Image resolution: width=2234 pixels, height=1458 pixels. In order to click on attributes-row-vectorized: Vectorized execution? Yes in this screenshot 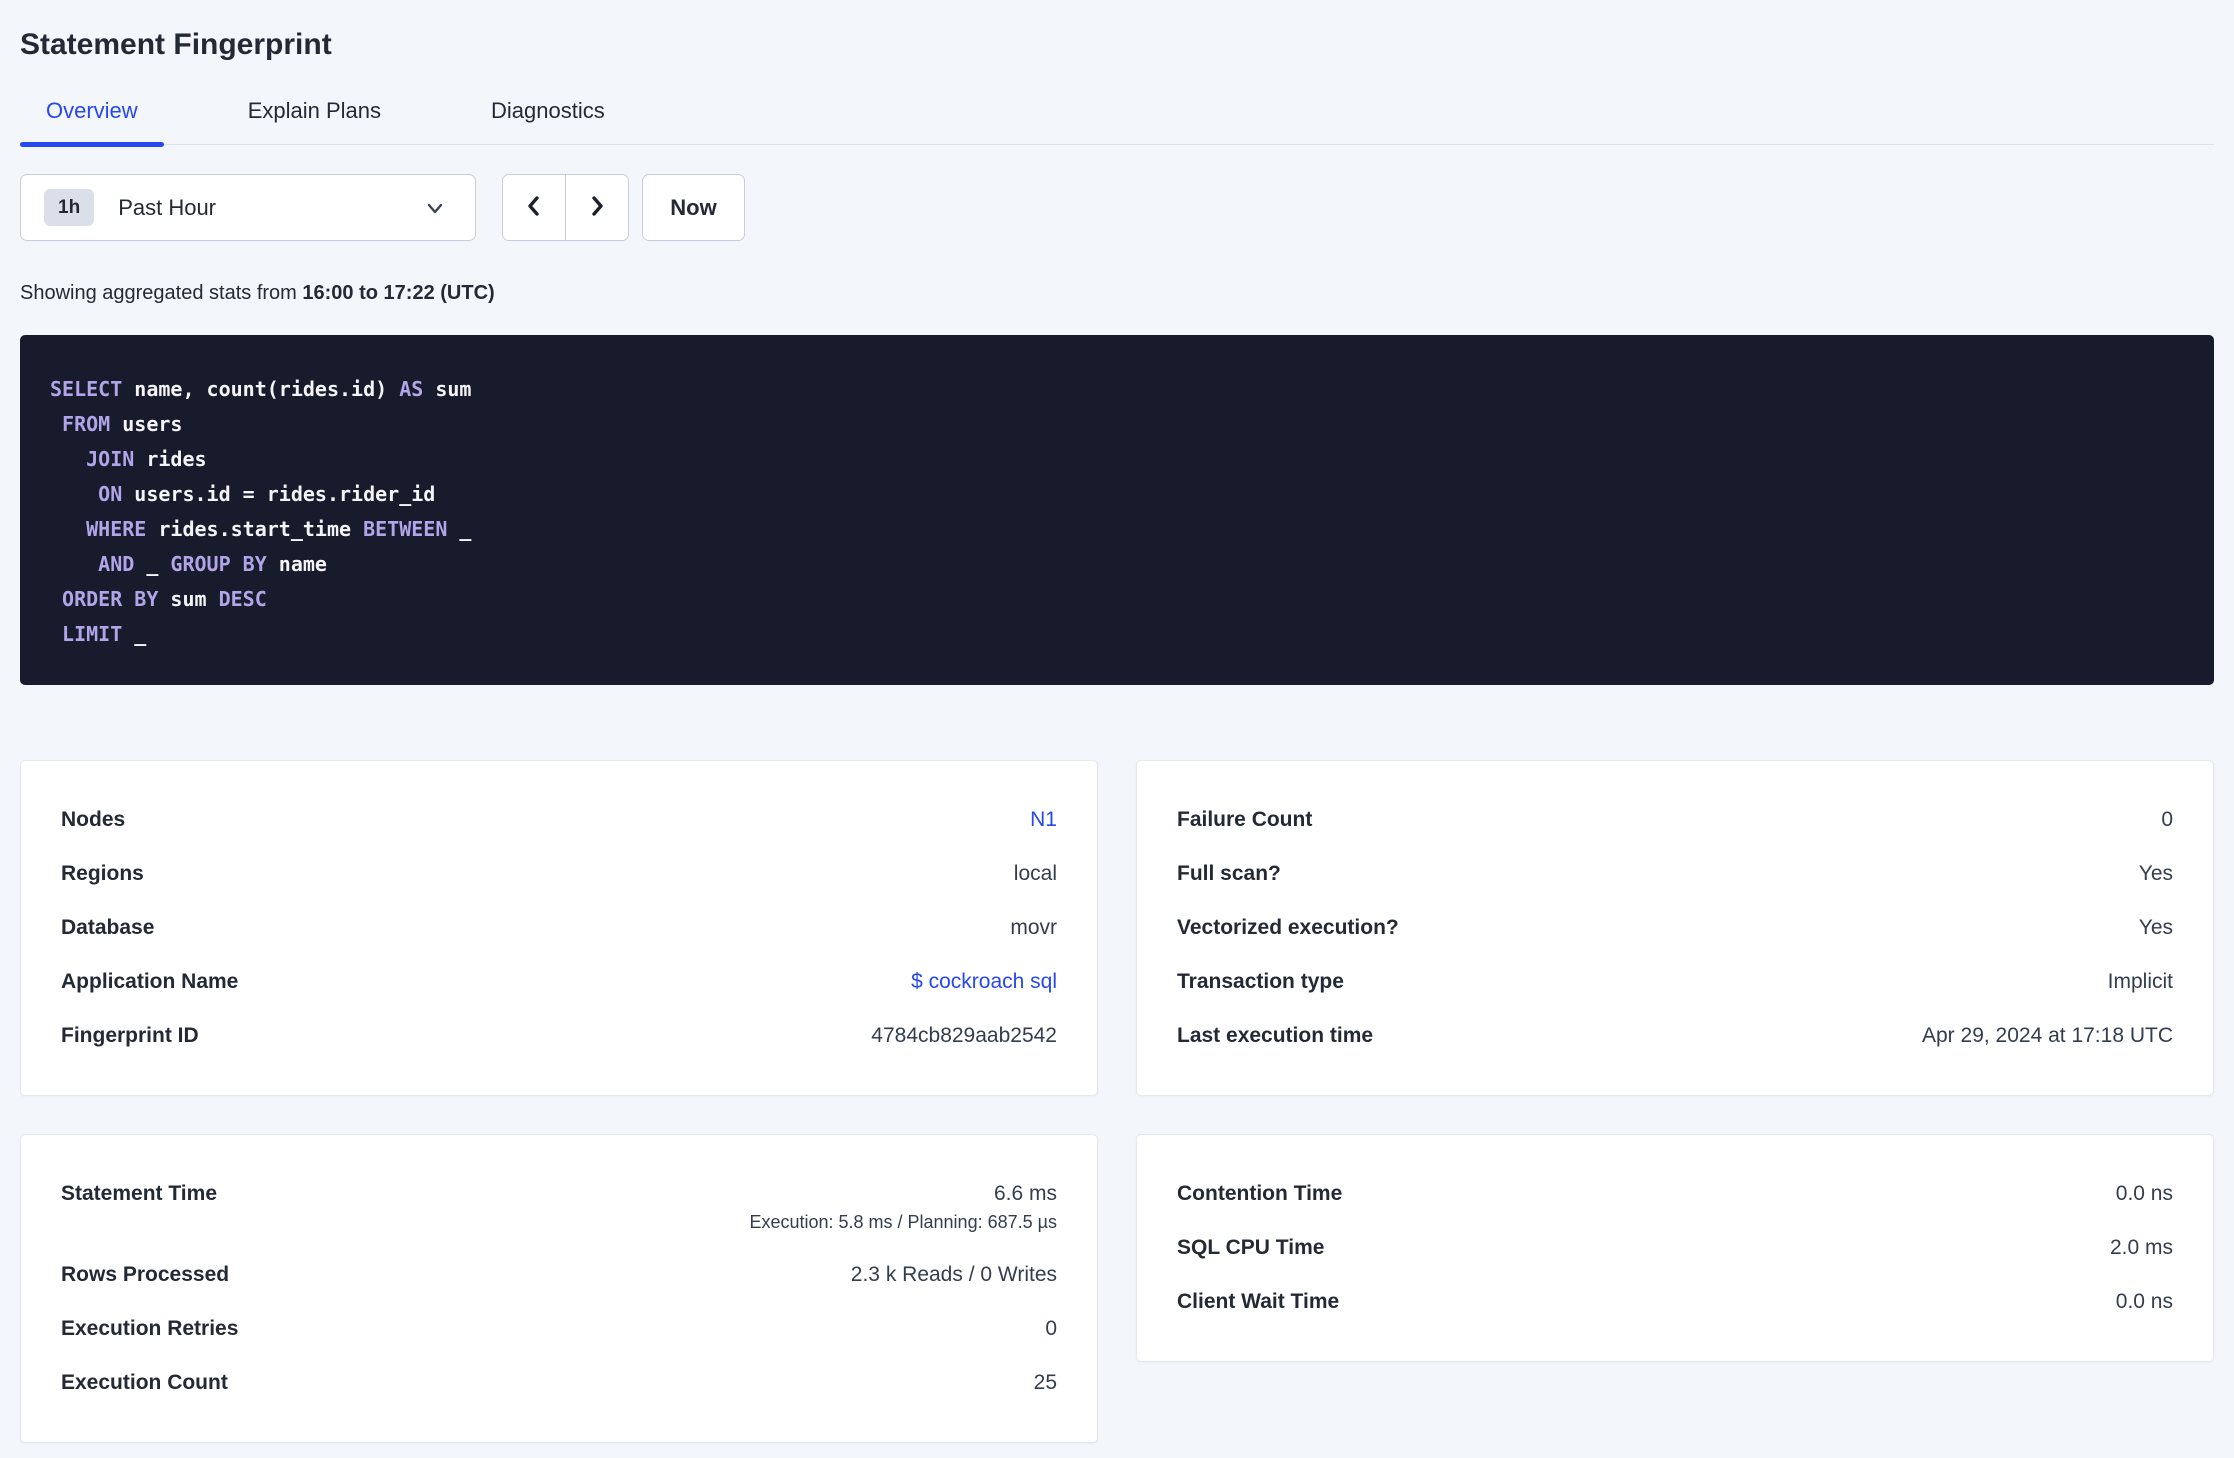, I will do `click(1675, 928)`.